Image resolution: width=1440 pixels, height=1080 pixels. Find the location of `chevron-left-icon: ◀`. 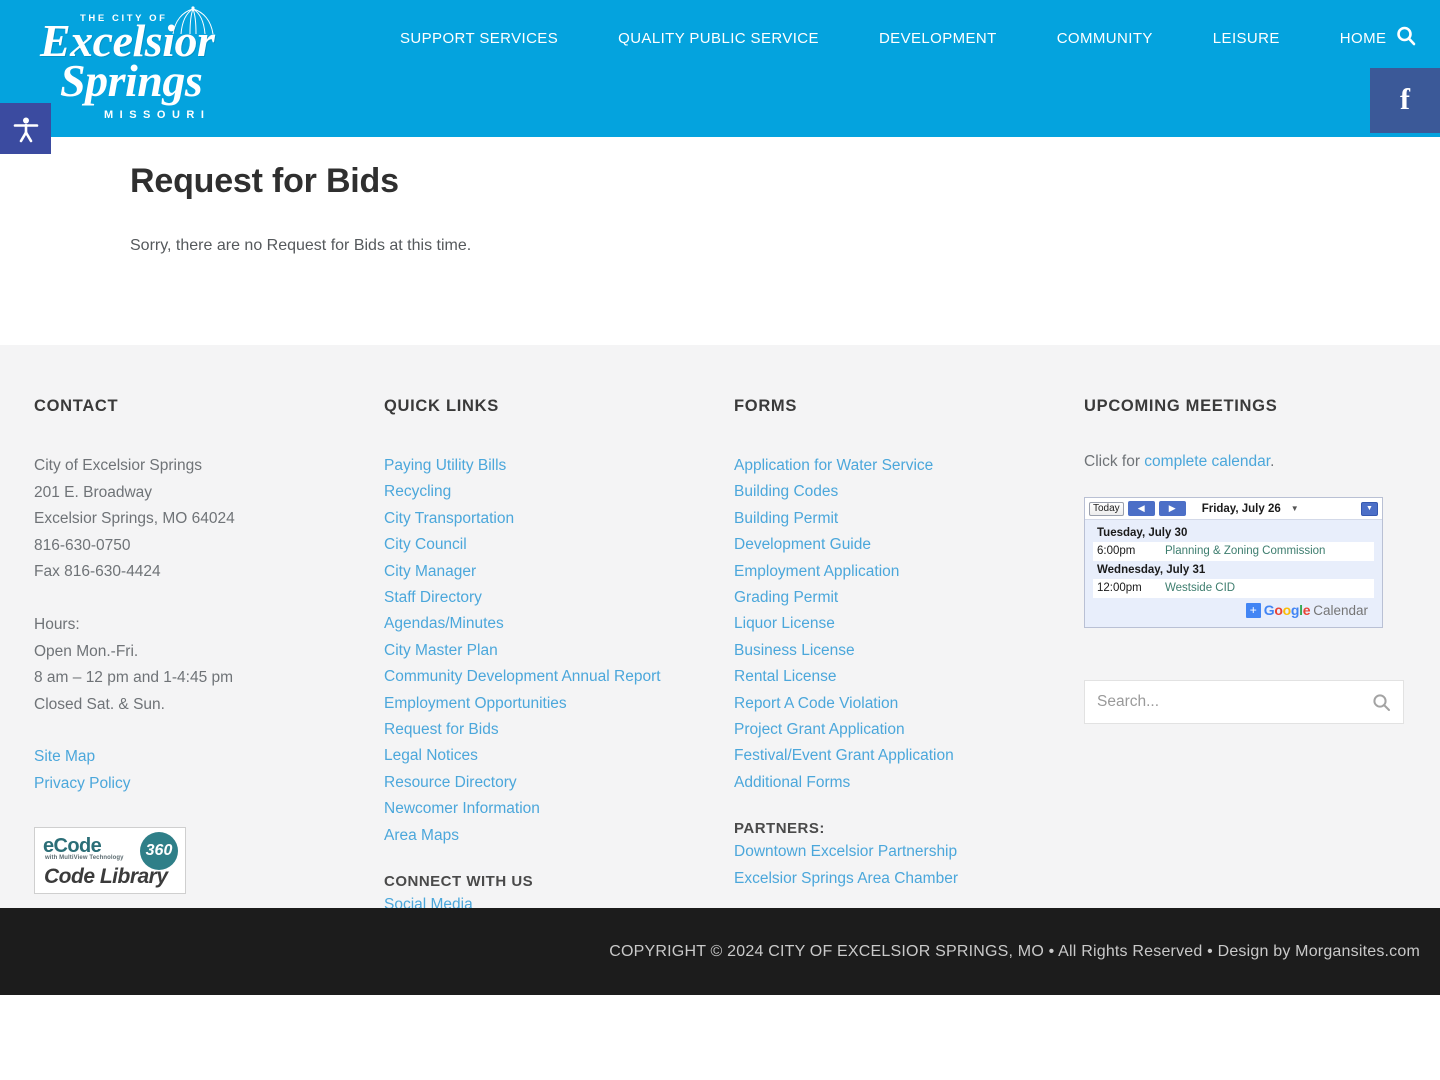

chevron-left-icon: ◀ is located at coordinates (1141, 508).